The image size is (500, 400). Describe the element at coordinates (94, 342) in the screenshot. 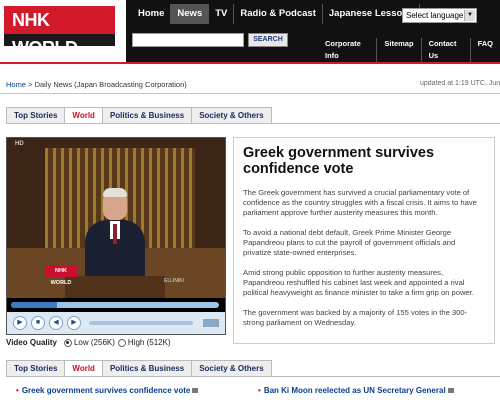

I see `quality-low-label: Low (256K)` at that location.